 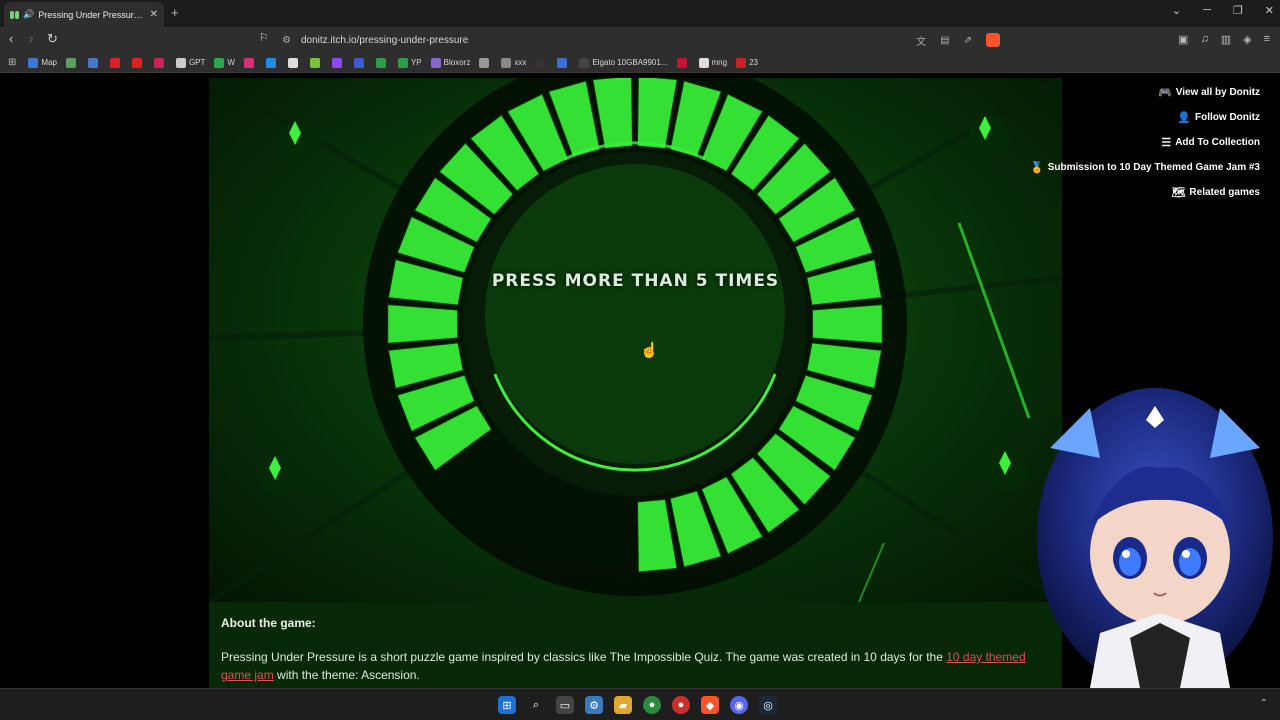 I want to click on browser-tab: 🔊 Pressing Under Pressure by Donitz ✕, so click(x=84, y=14).